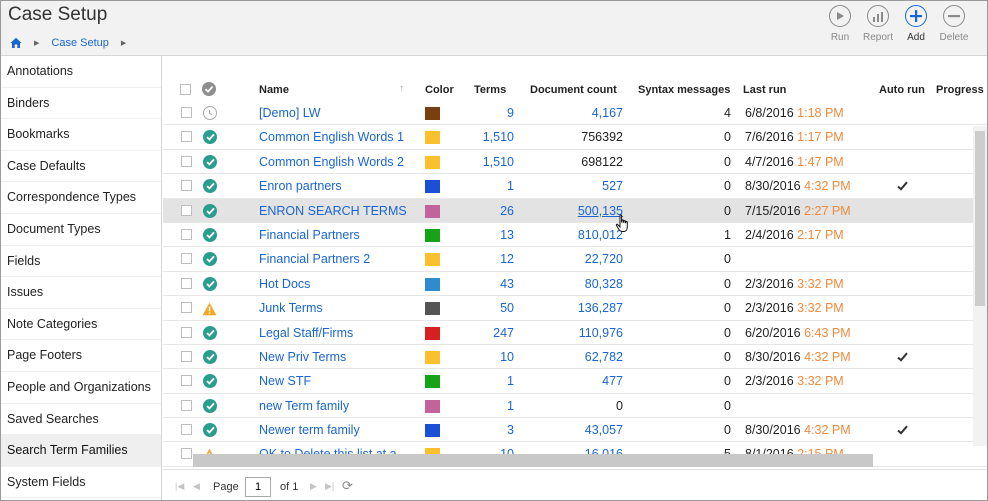 Image resolution: width=988 pixels, height=501 pixels. What do you see at coordinates (607, 113) in the screenshot?
I see `document-count: 4,167` at bounding box center [607, 113].